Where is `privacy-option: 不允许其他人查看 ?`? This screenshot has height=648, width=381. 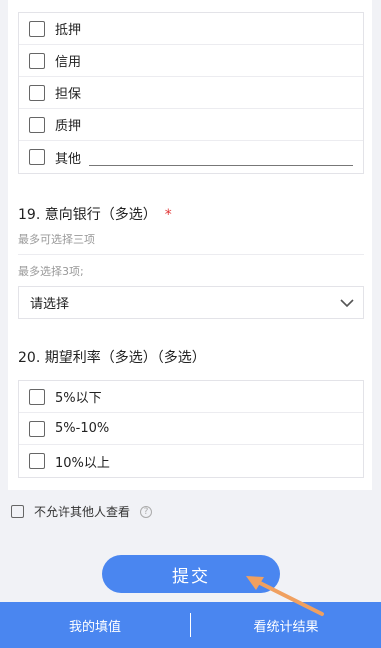 privacy-option: 不允许其他人查看 ? is located at coordinates (82, 511).